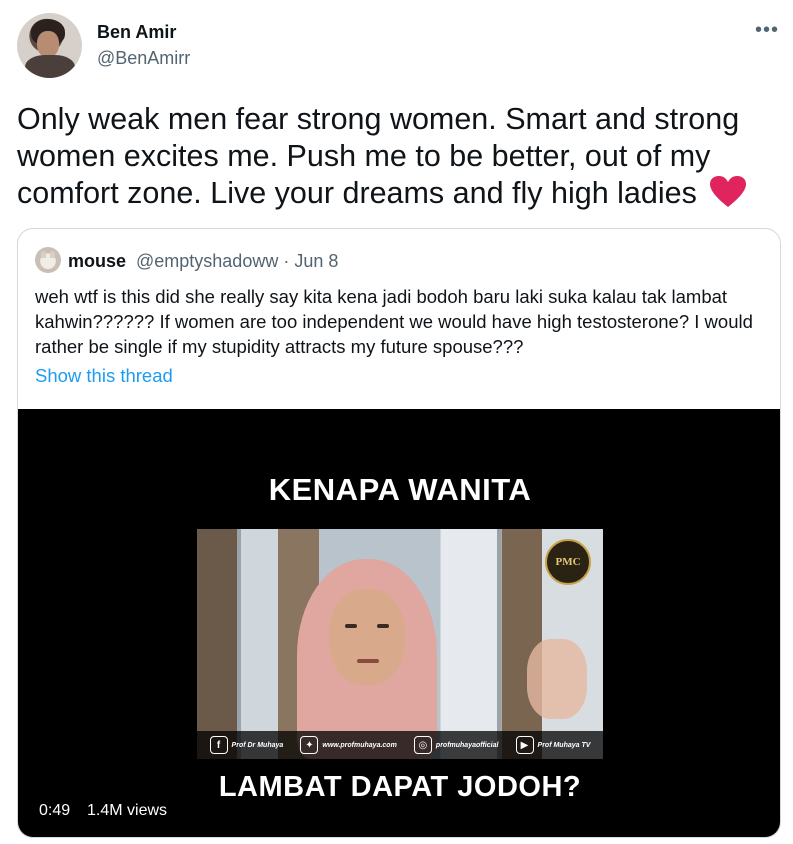  I want to click on more-options-icon: •••, so click(767, 30).